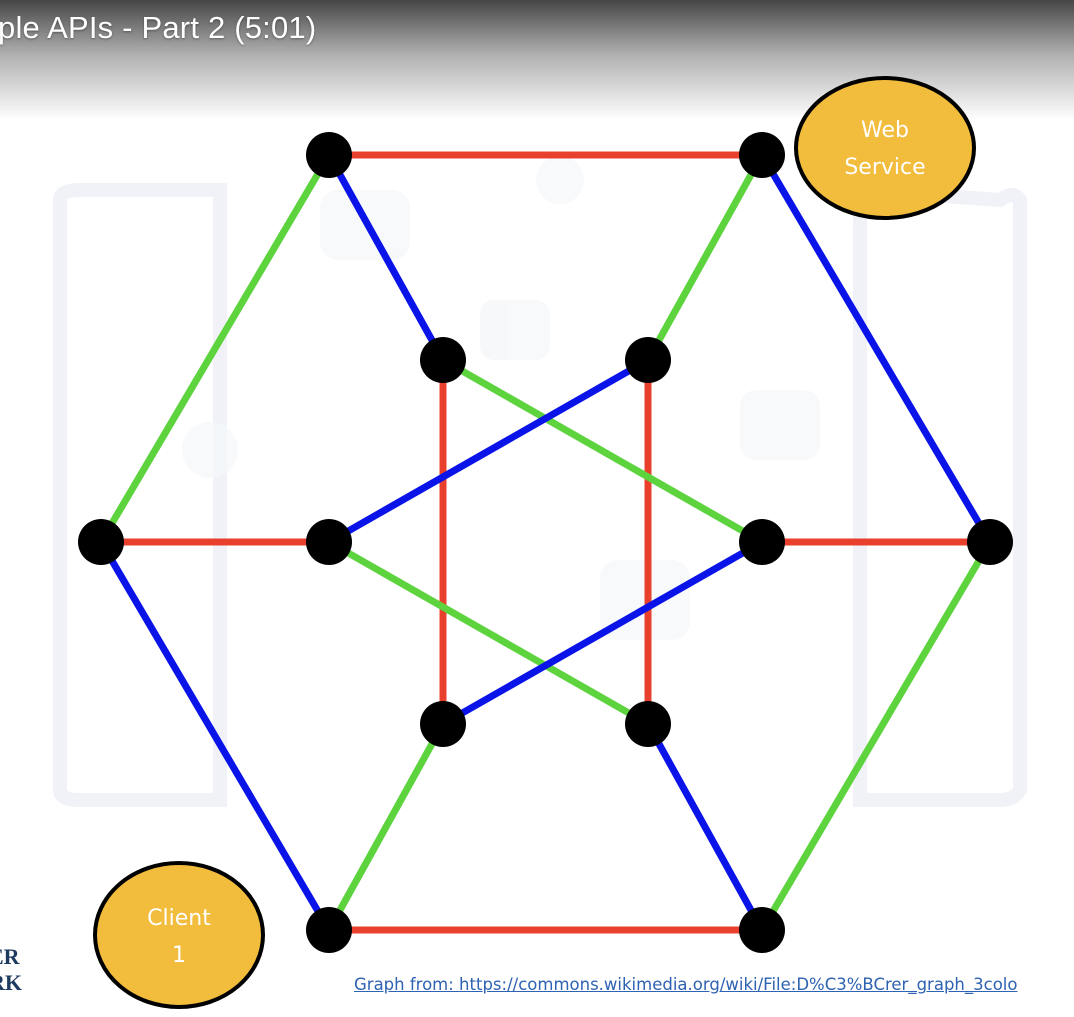  I want to click on client-line1: Client, so click(179, 918).